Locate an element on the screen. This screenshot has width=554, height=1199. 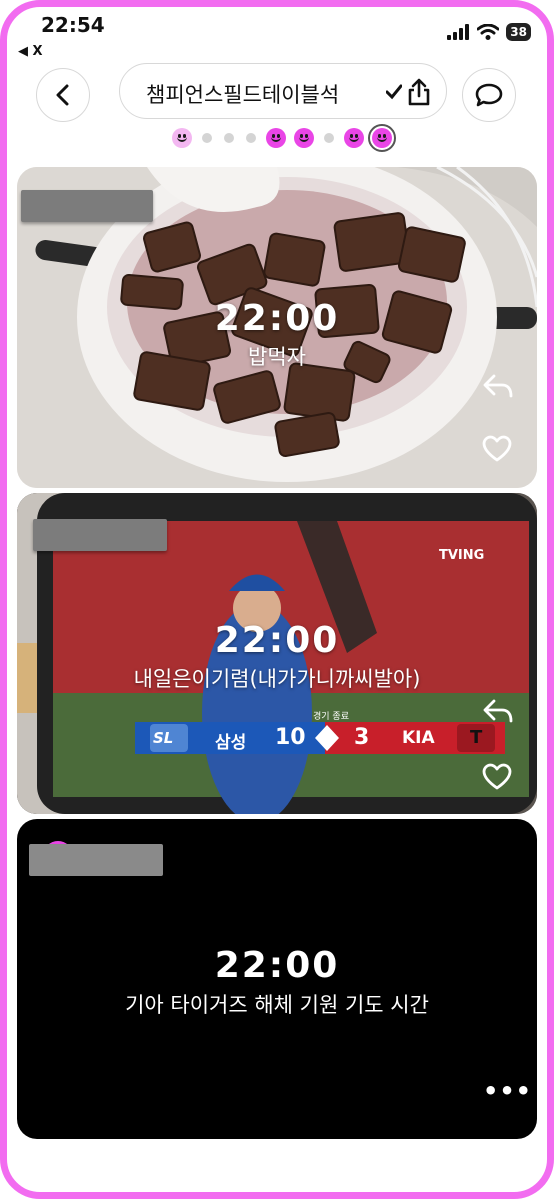
broadcaster-logo: TVING is located at coordinates (462, 555).